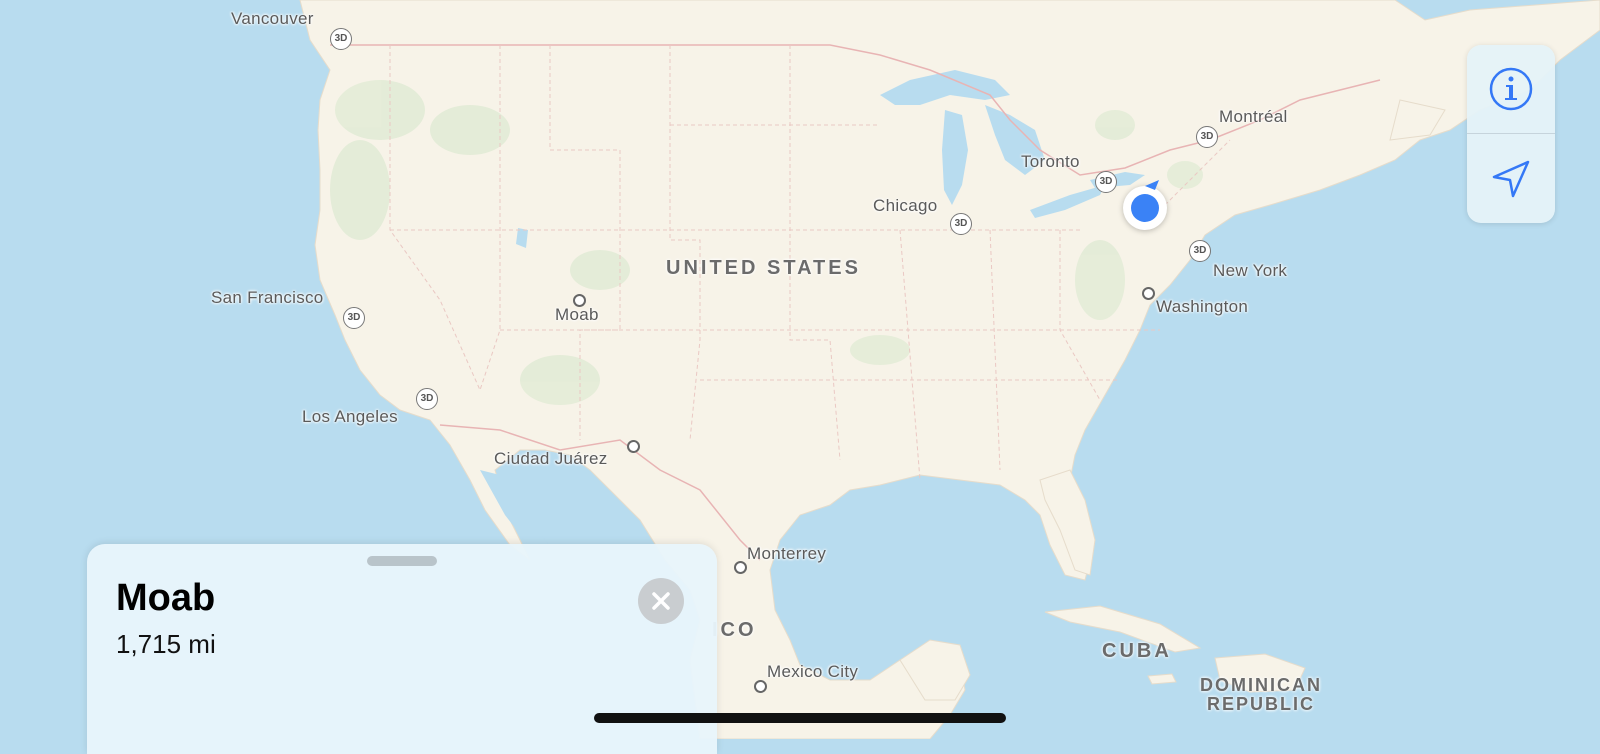  I want to click on current-location-button, so click(1511, 179).